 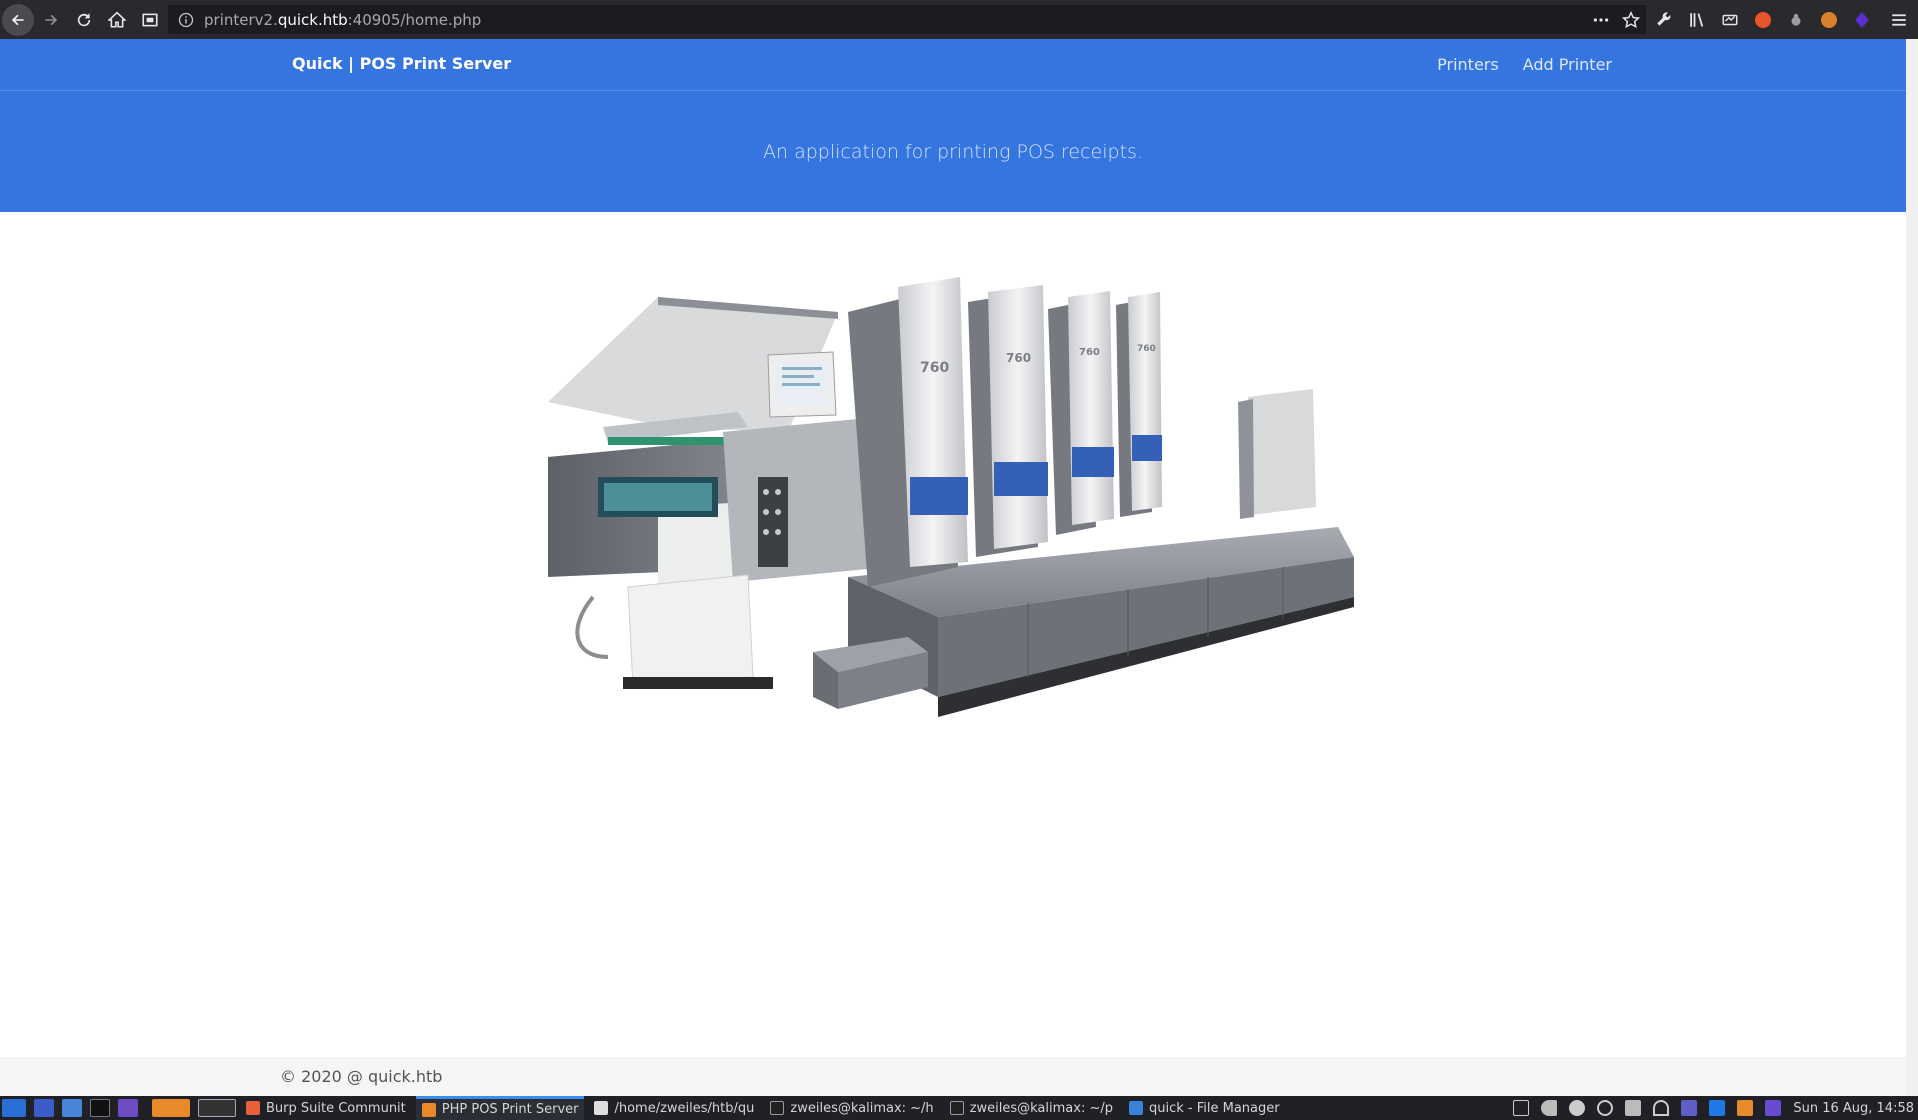 I want to click on taskbar-task-browser: PHP POS Print Server, so click(x=500, y=1108).